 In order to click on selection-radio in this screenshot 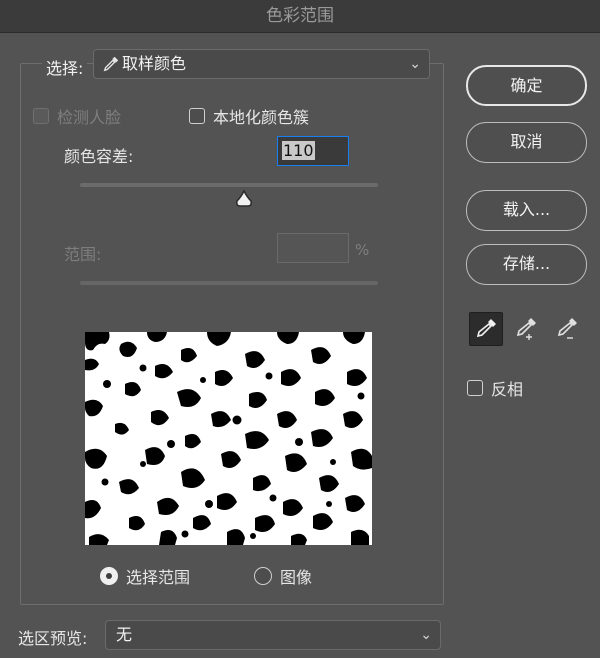, I will do `click(109, 576)`.